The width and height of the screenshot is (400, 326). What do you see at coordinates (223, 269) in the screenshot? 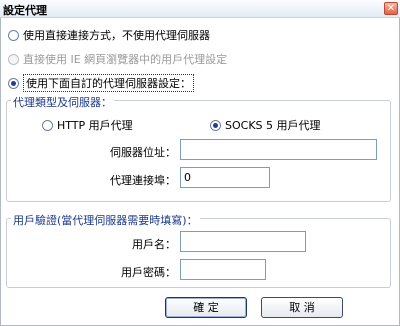
I see `password-input` at bounding box center [223, 269].